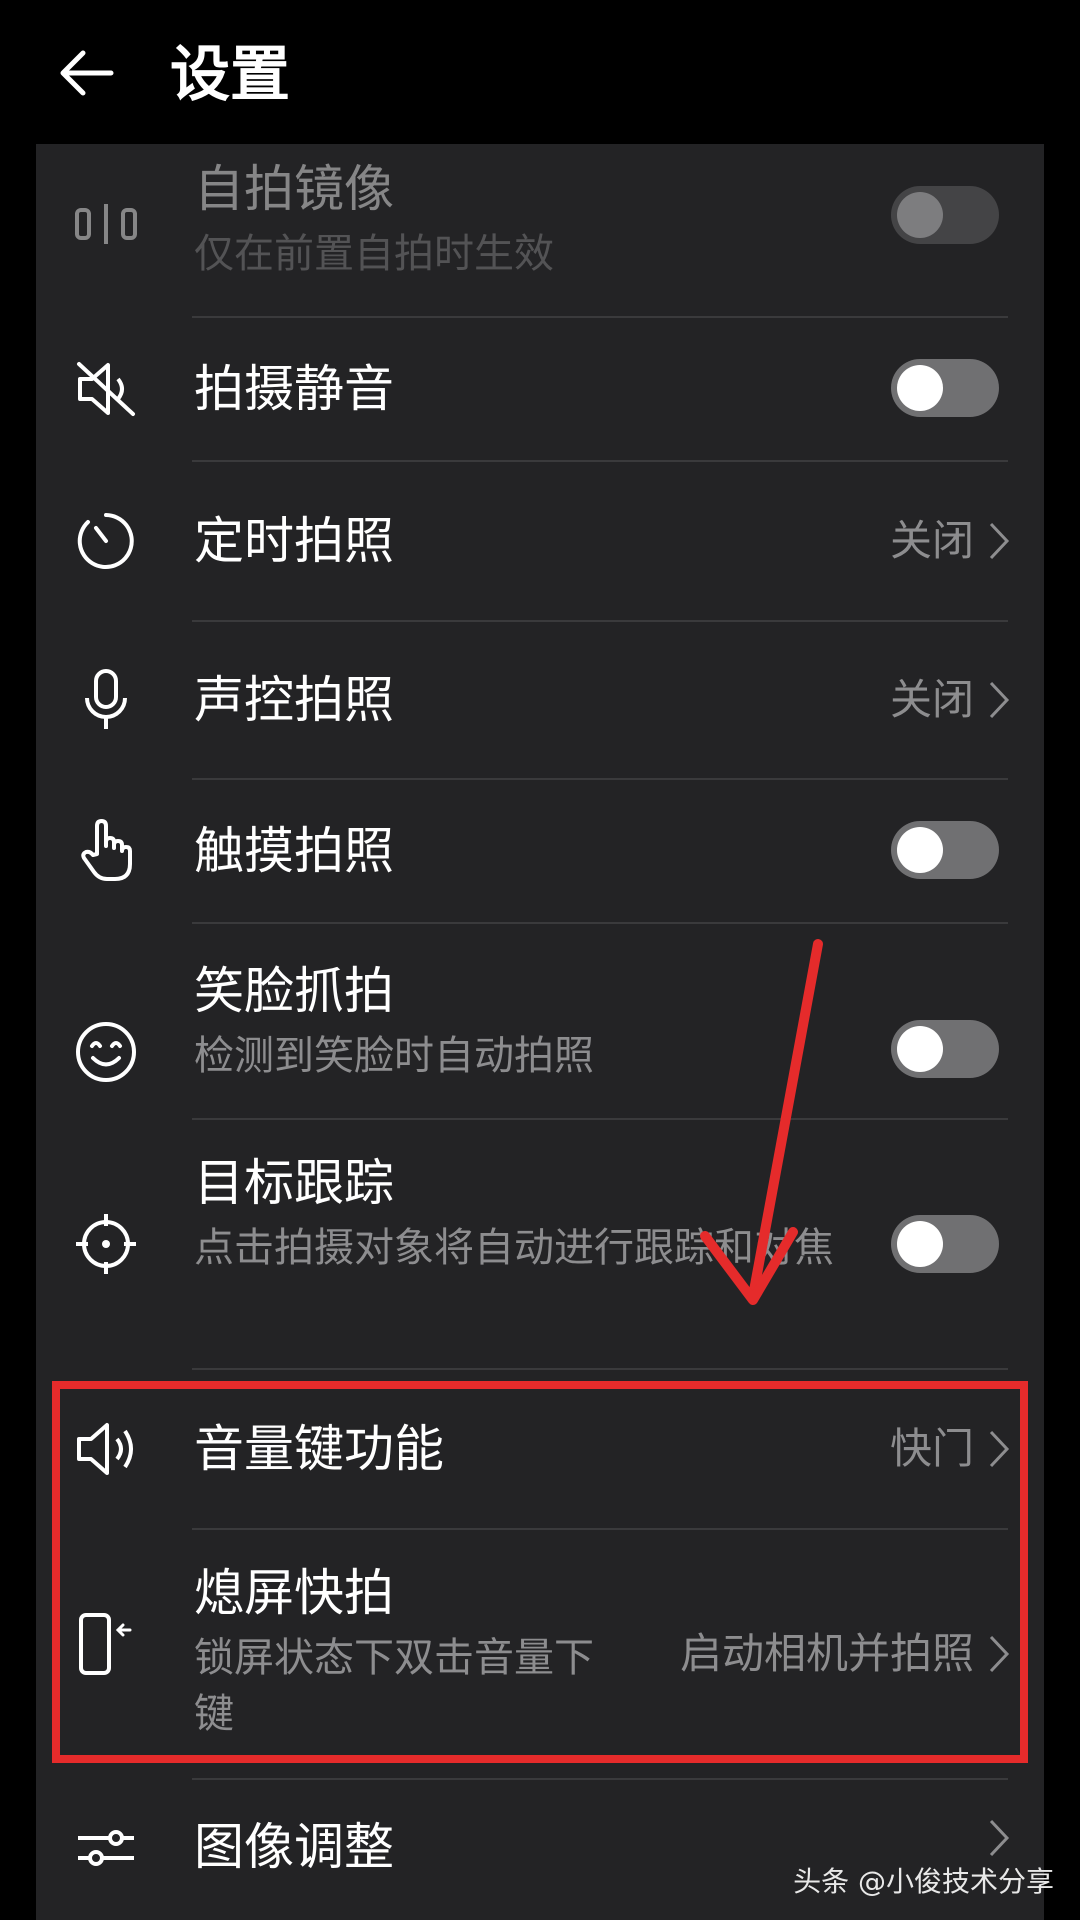 The image size is (1080, 1920). Describe the element at coordinates (106, 541) in the screenshot. I see `timer-icon` at that location.